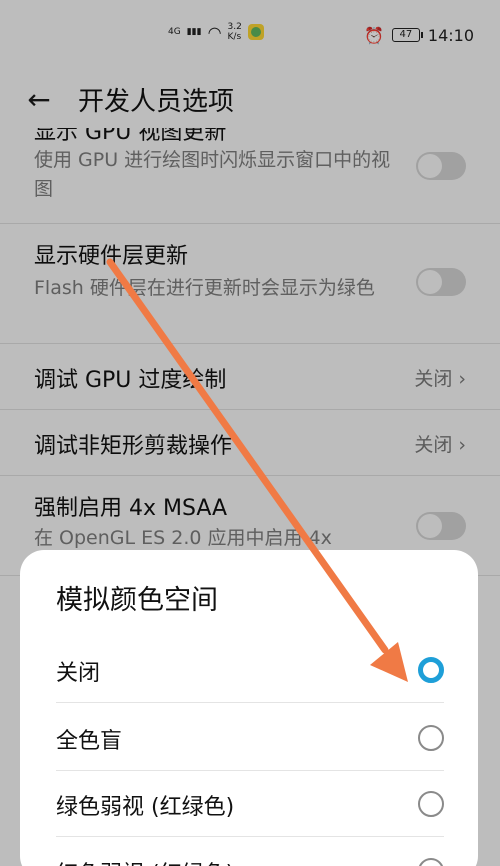  I want to click on option-label: 全色盲, so click(89, 741).